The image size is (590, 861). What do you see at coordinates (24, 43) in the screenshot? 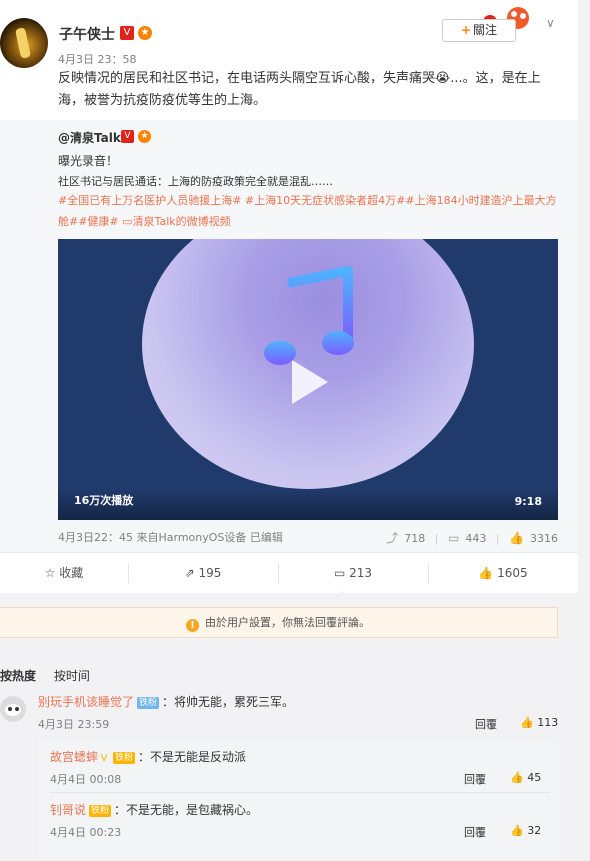
I see `author-avatar` at bounding box center [24, 43].